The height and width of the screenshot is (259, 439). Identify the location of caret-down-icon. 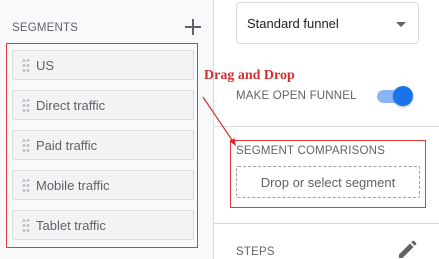
(401, 24).